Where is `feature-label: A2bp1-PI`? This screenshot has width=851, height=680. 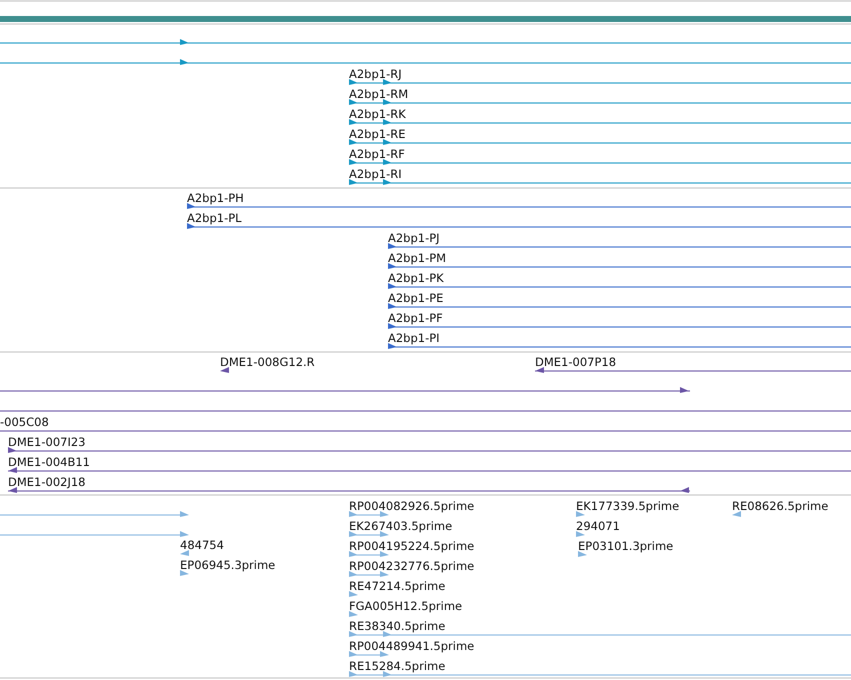
feature-label: A2bp1-PI is located at coordinates (414, 338).